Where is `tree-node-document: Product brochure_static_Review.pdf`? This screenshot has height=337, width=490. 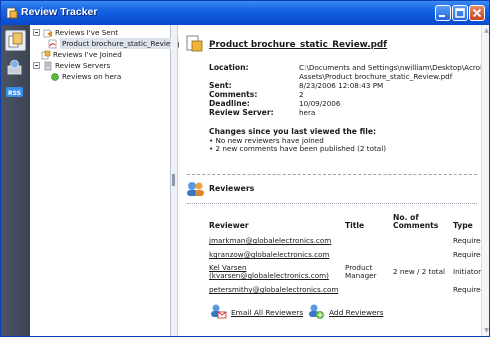
tree-node-document: Product brochure_static_Review.pdf is located at coordinates (120, 43).